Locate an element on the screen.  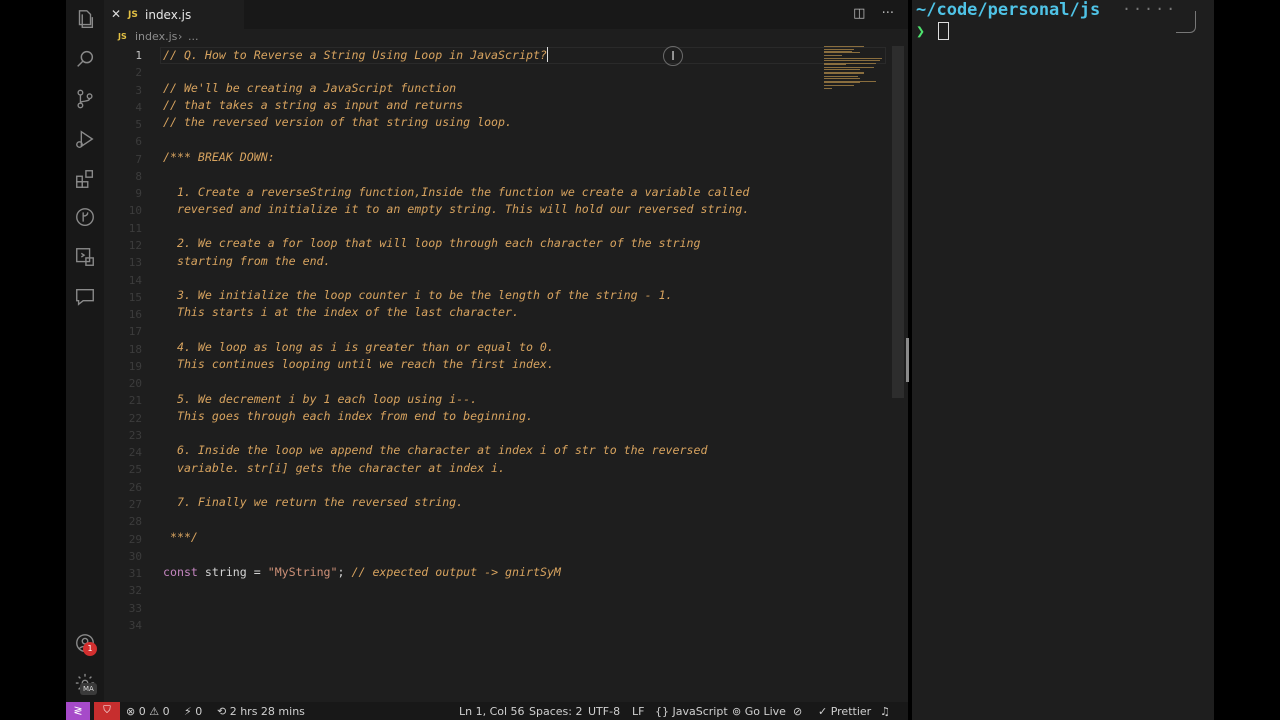
mouse-ibeam-cursor-icon: I is located at coordinates (673, 56).